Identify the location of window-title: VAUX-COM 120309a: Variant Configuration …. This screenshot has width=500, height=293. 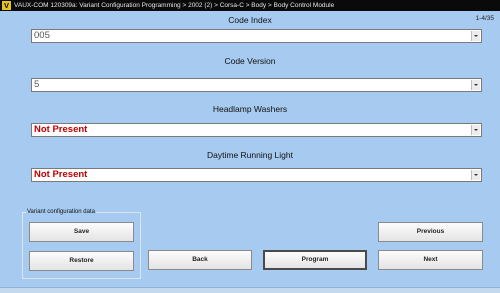
(174, 5).